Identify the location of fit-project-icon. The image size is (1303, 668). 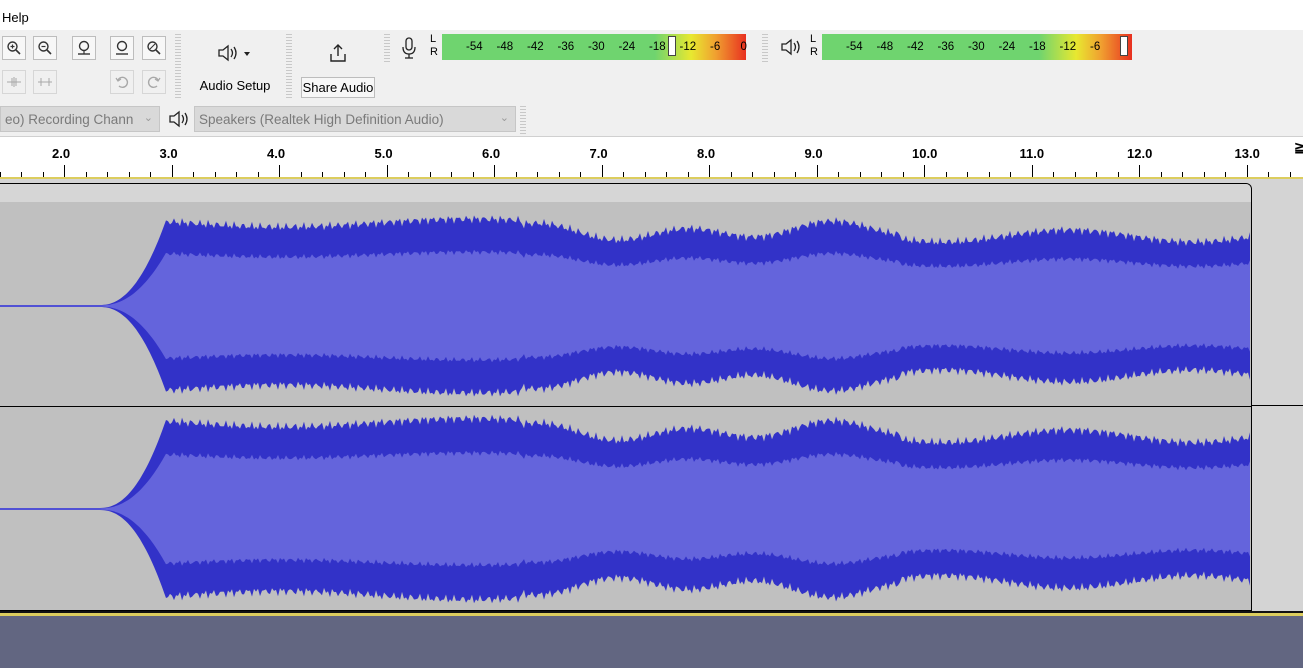
(122, 48).